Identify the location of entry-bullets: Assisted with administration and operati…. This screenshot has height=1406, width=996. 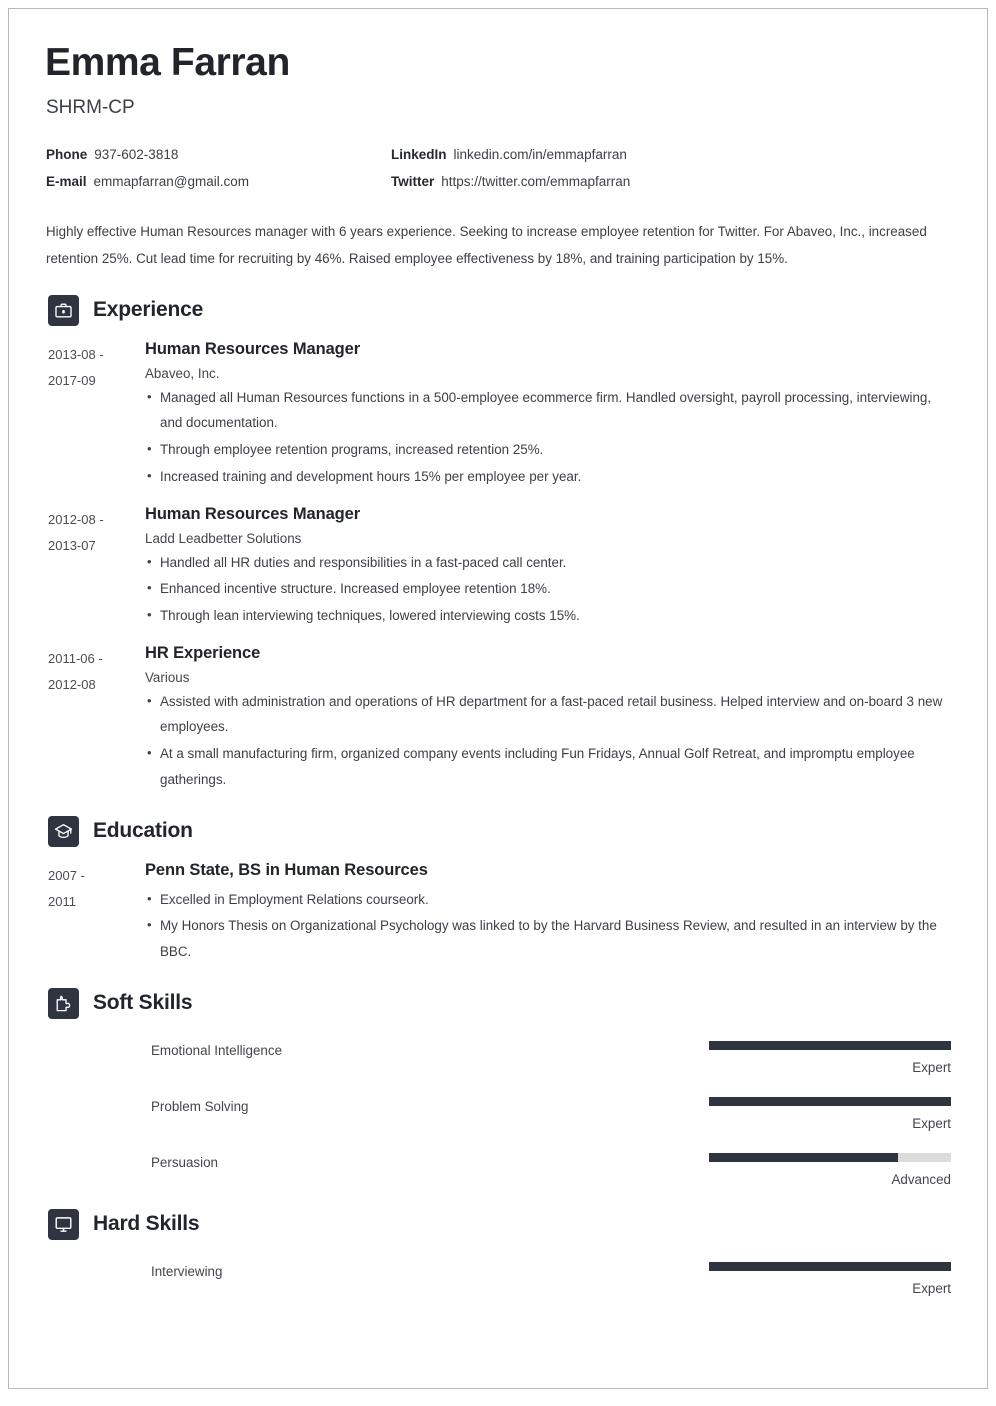
(545, 741).